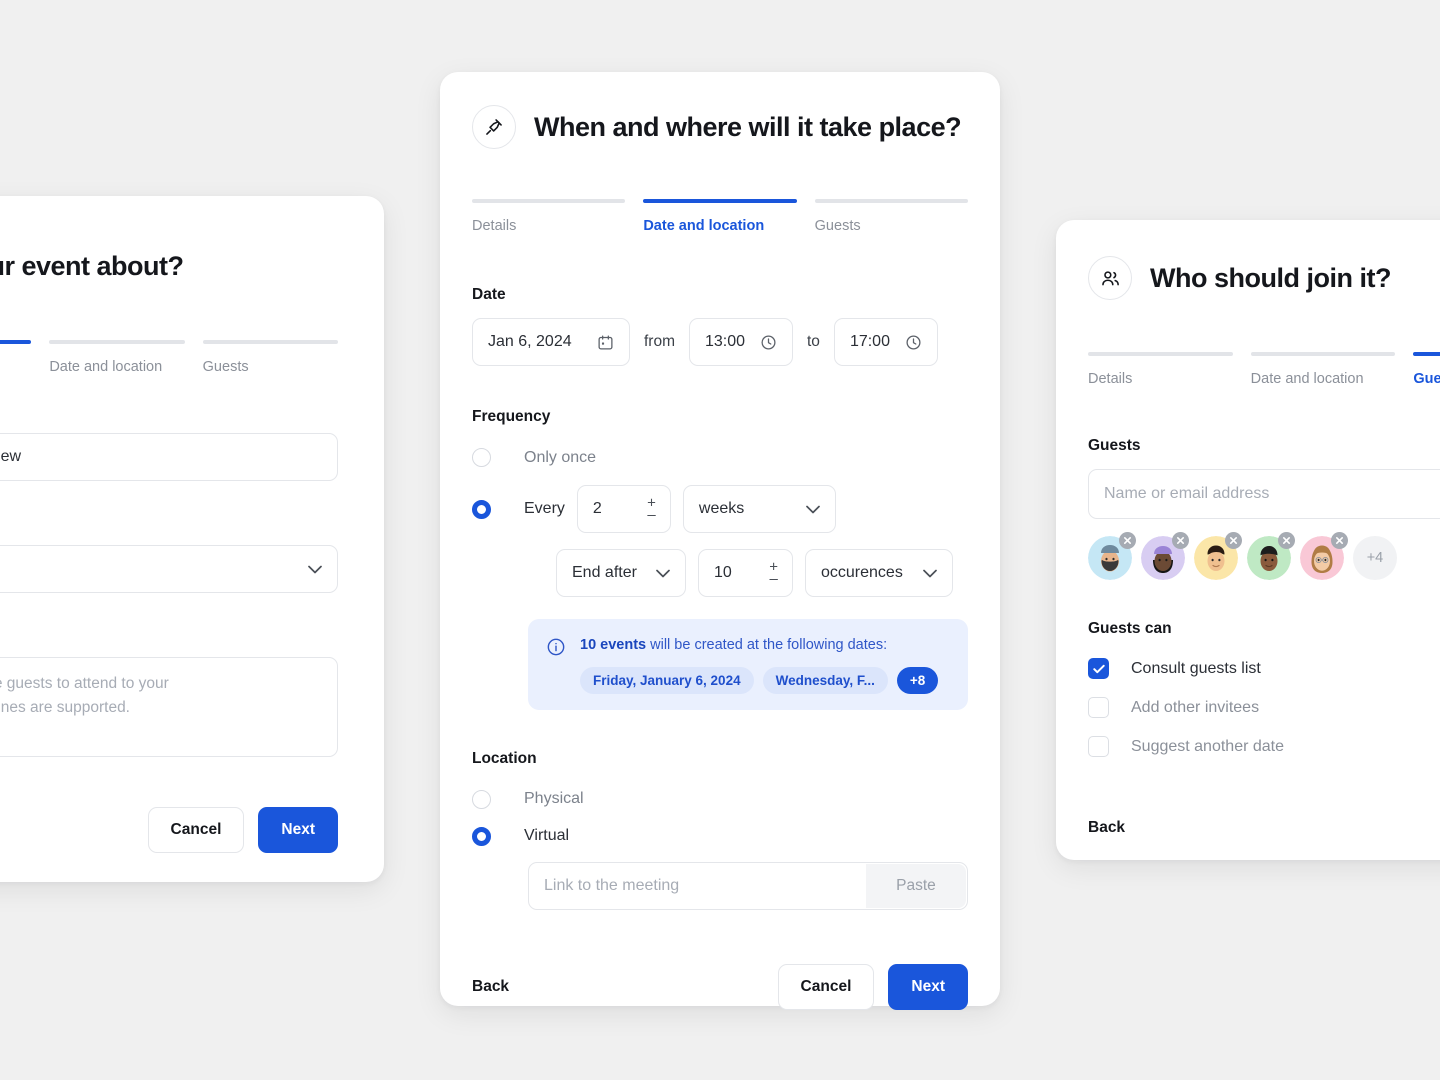 The image size is (1440, 1080). Describe the element at coordinates (723, 572) in the screenshot. I see `end-count-value: 10` at that location.